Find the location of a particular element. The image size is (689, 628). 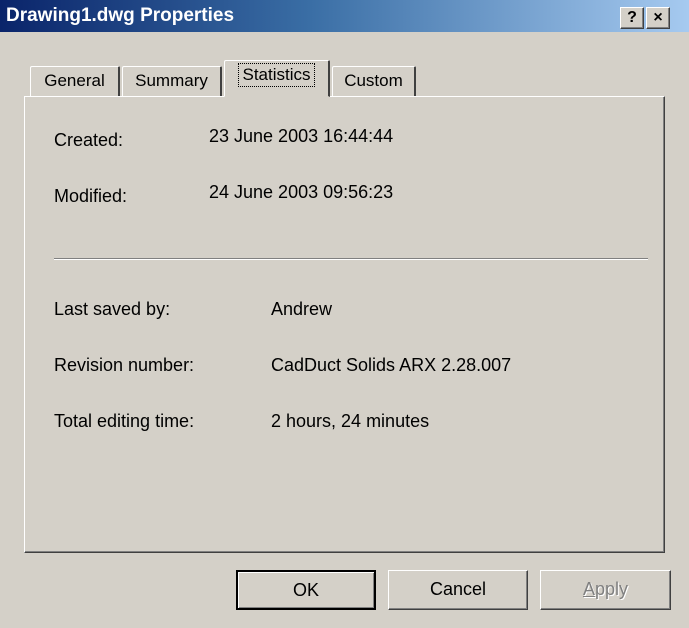

revision-number-label: Revision number: is located at coordinates (124, 365).